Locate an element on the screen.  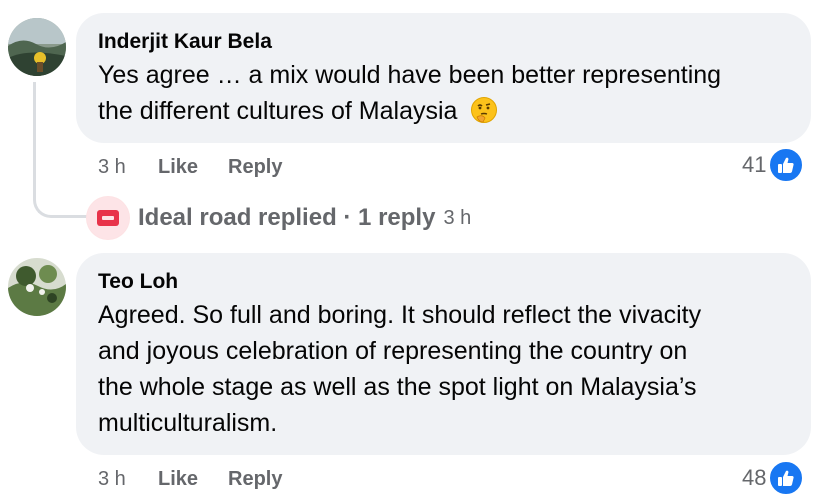
thinking-face-icon is located at coordinates (484, 110).